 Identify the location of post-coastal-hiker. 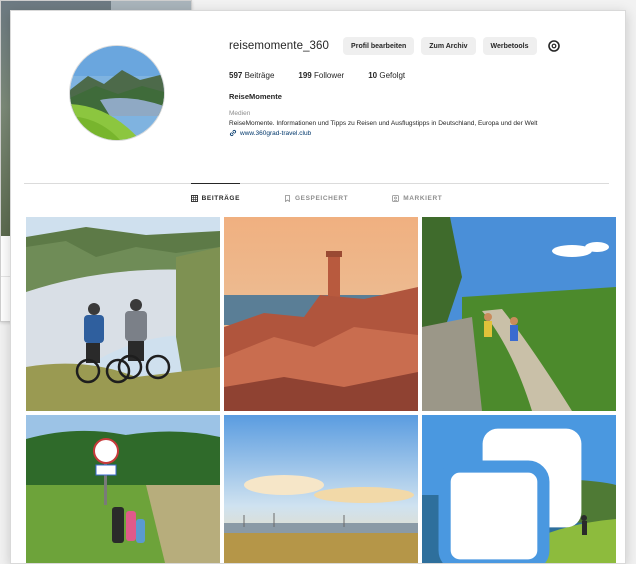
(519, 489).